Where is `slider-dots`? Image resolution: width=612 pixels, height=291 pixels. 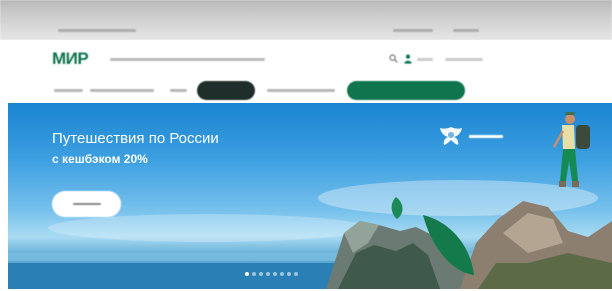
slider-dots is located at coordinates (271, 274).